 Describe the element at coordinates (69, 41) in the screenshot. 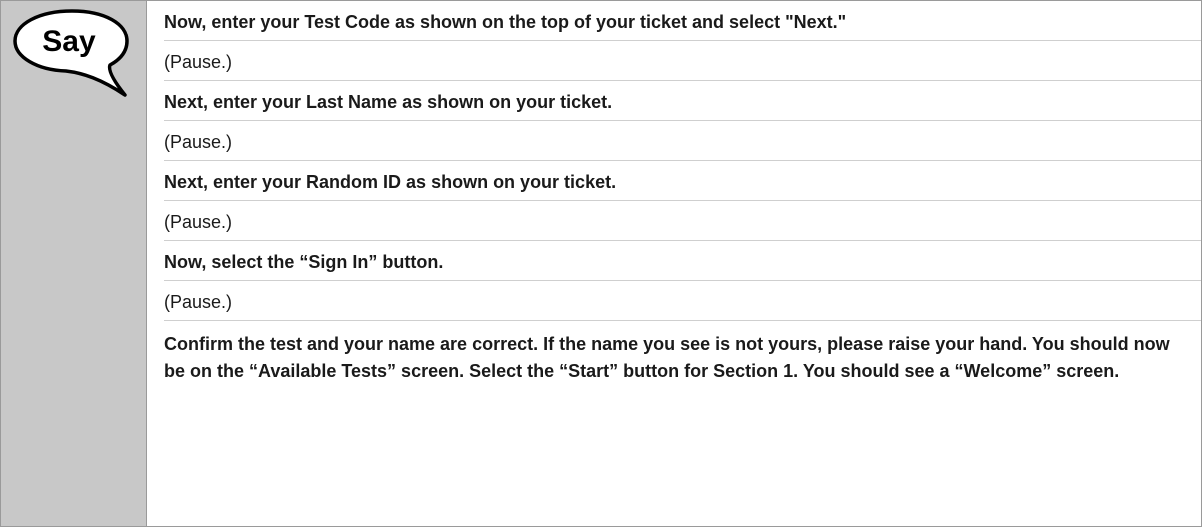

I see `say-label: Say` at that location.